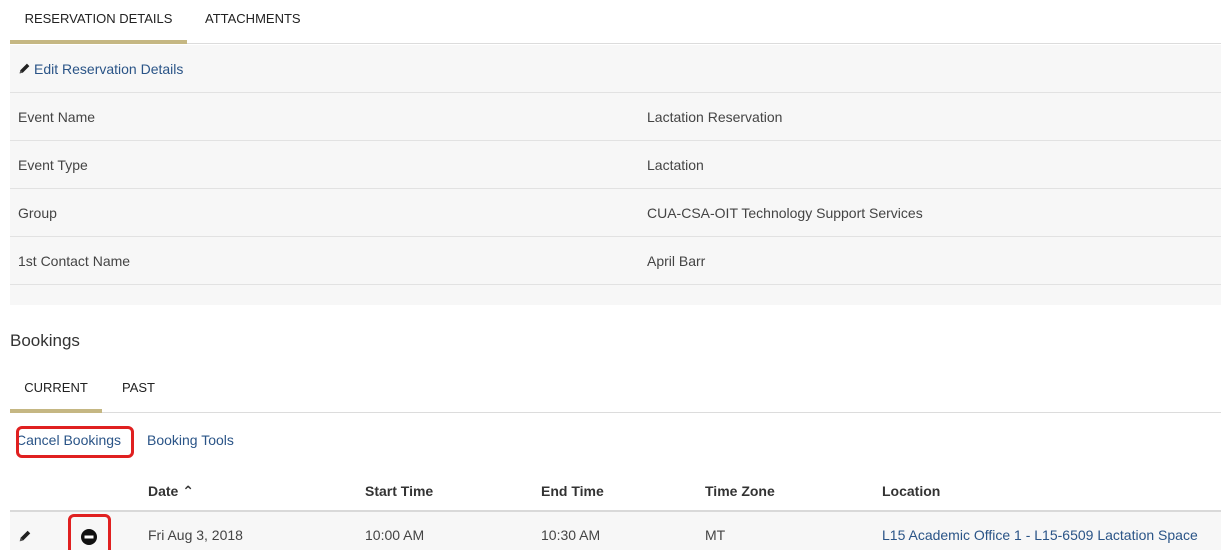  I want to click on reservation-tabs: RESERVATION DETAILS ATTACHMENTS, so click(615, 22).